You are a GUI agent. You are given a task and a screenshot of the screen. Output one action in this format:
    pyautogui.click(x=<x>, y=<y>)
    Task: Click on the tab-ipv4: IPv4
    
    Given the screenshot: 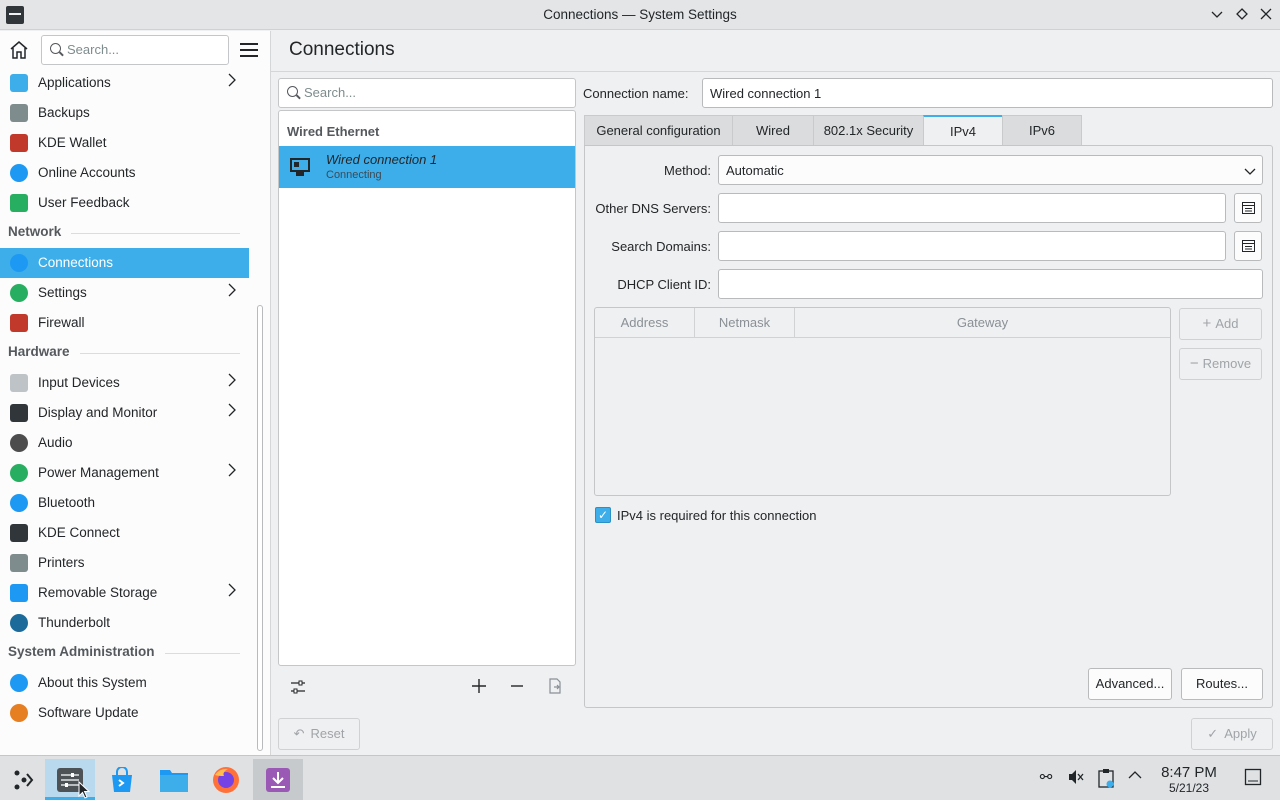 What is the action you would take?
    pyautogui.click(x=963, y=130)
    